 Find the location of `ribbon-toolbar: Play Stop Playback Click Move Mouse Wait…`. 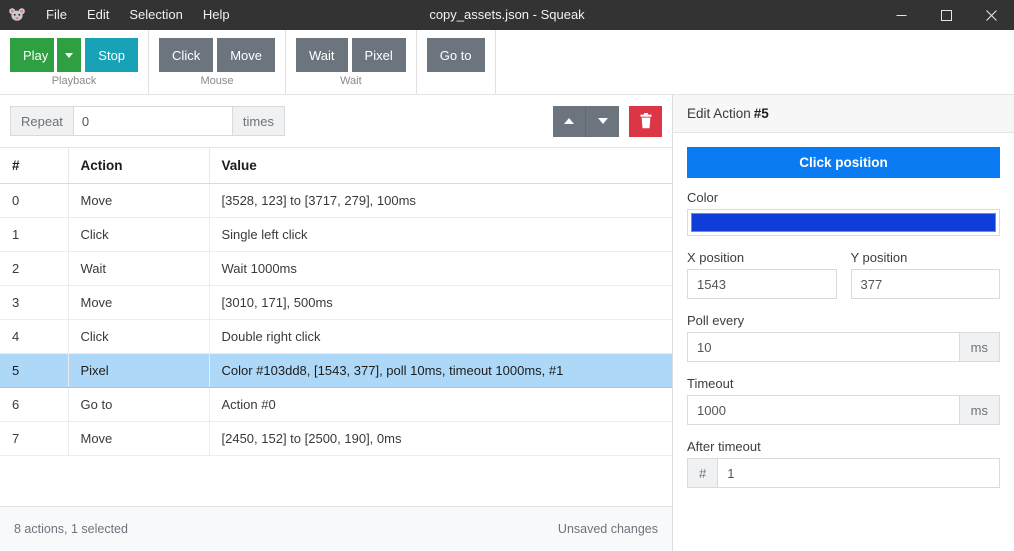

ribbon-toolbar: Play Stop Playback Click Move Mouse Wait… is located at coordinates (507, 62).